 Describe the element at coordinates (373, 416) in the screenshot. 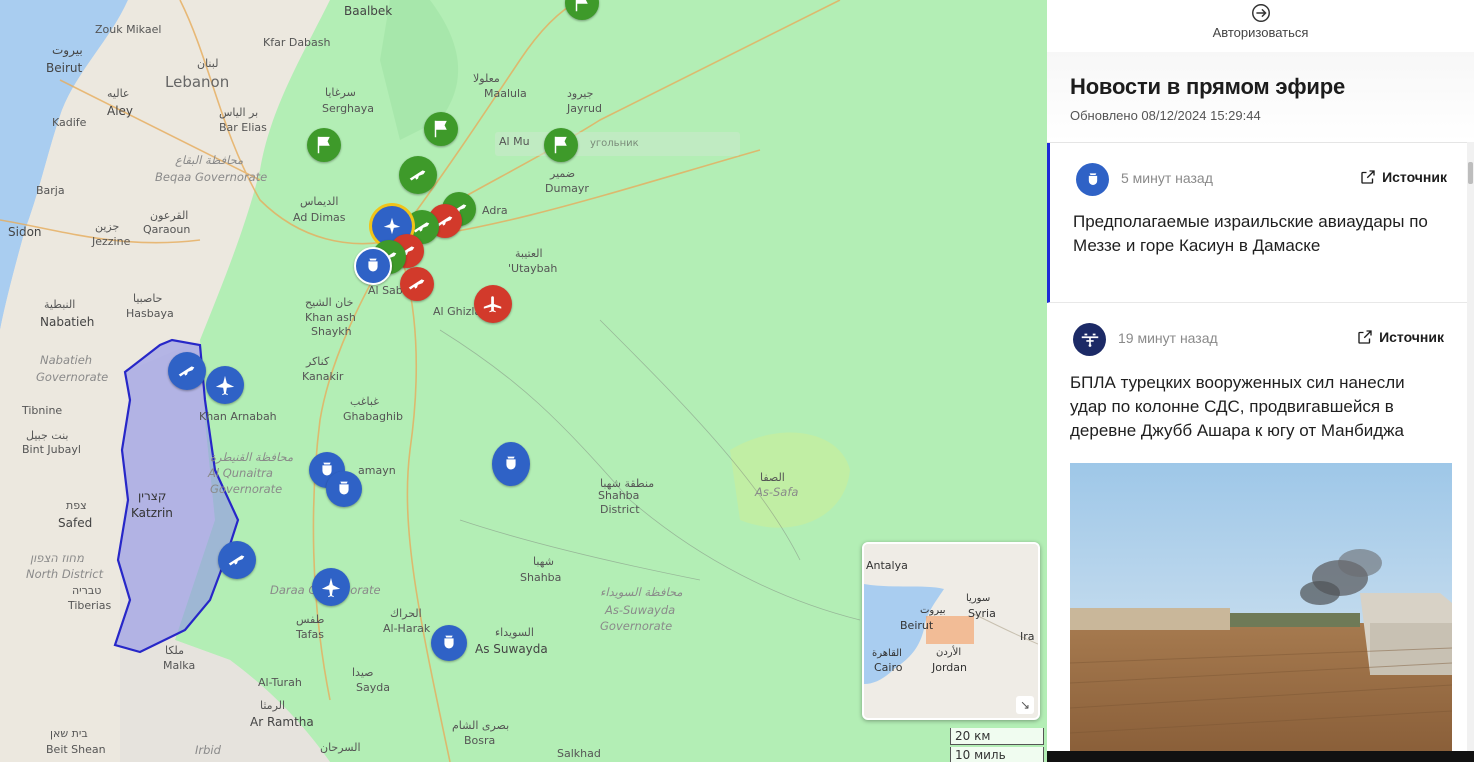

I see `map-label-ghabaghib: Ghabaghib` at that location.